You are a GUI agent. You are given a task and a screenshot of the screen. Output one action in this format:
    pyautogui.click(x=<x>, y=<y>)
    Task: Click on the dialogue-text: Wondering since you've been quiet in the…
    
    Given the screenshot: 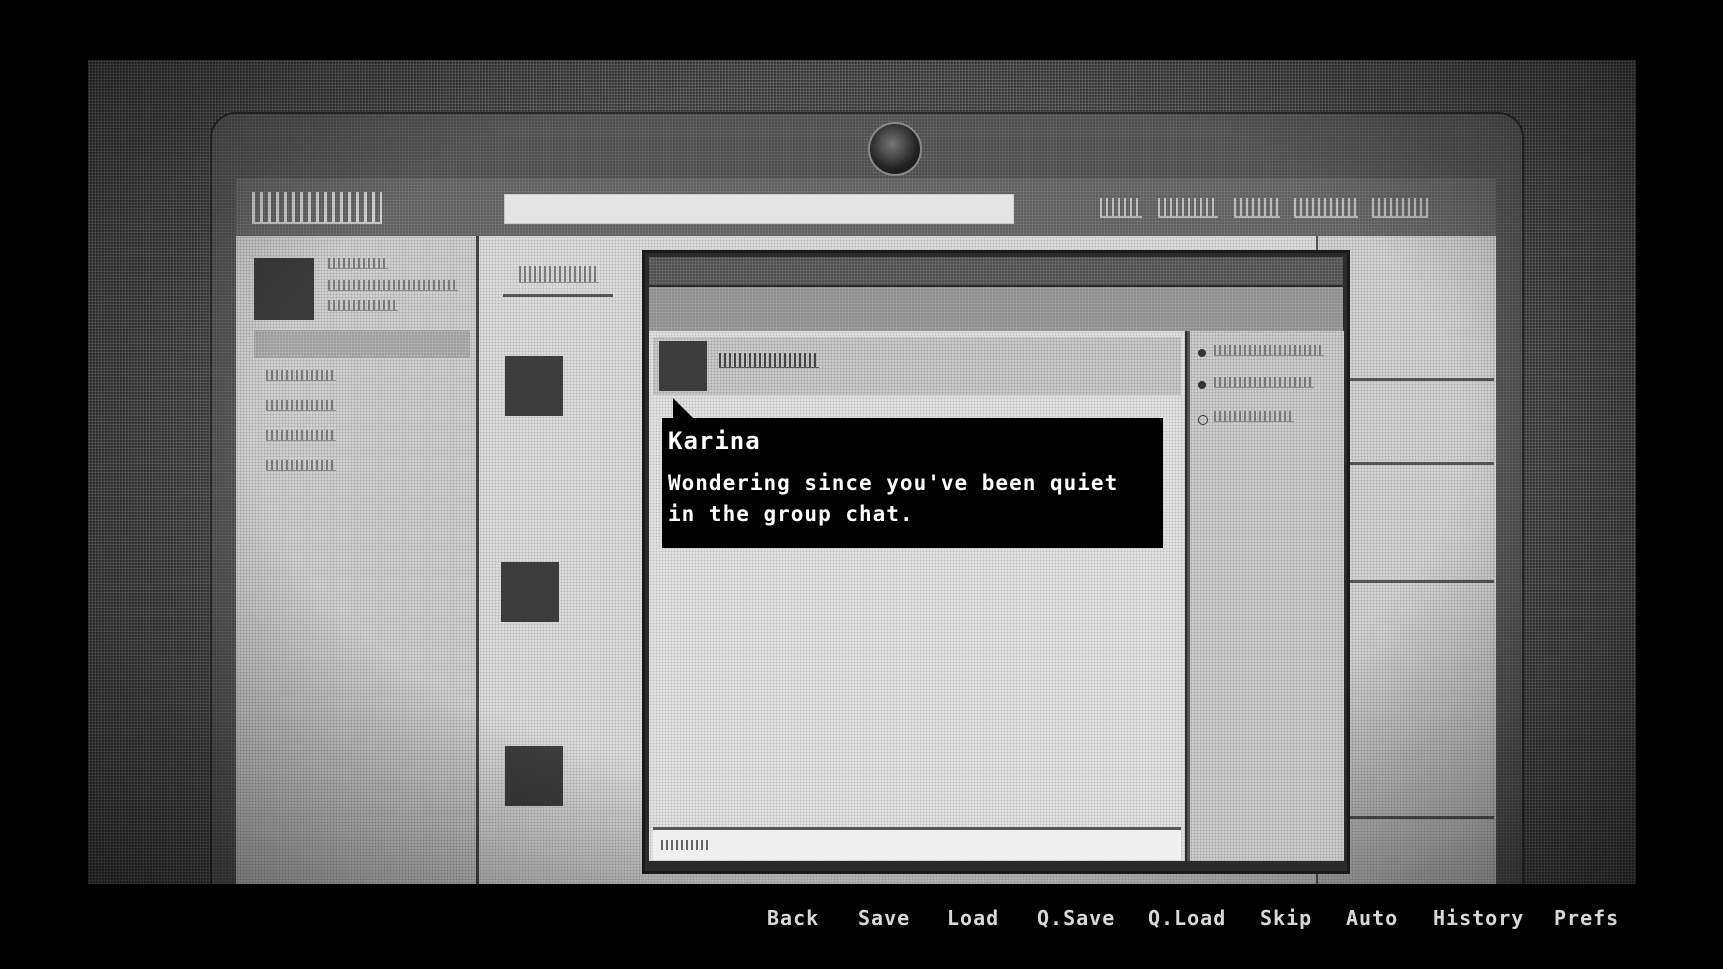 What is the action you would take?
    pyautogui.click(x=911, y=499)
    